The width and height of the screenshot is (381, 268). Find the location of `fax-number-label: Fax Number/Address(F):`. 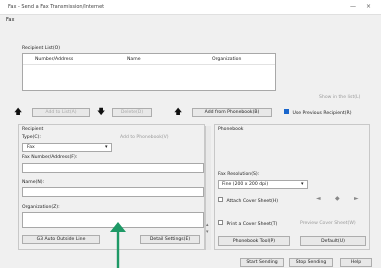

fax-number-label: Fax Number/Address(F): is located at coordinates (50, 157).